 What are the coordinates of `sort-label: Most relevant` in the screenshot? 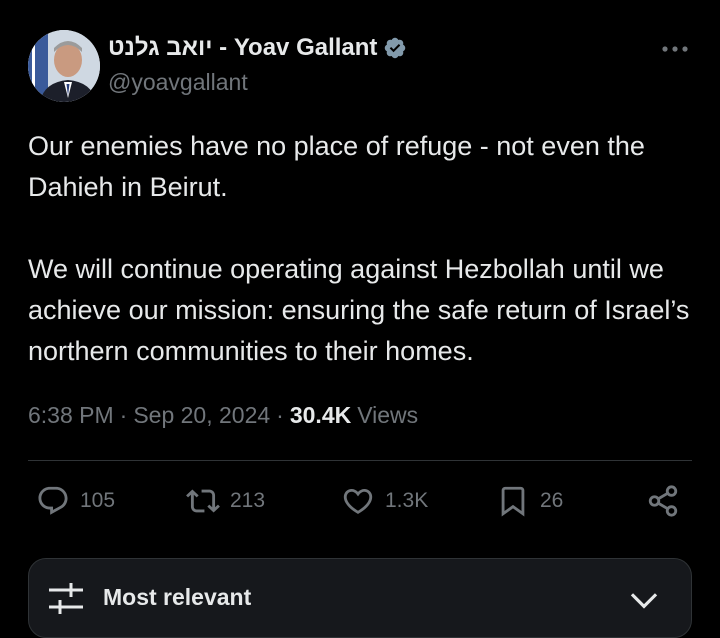 It's located at (177, 597).